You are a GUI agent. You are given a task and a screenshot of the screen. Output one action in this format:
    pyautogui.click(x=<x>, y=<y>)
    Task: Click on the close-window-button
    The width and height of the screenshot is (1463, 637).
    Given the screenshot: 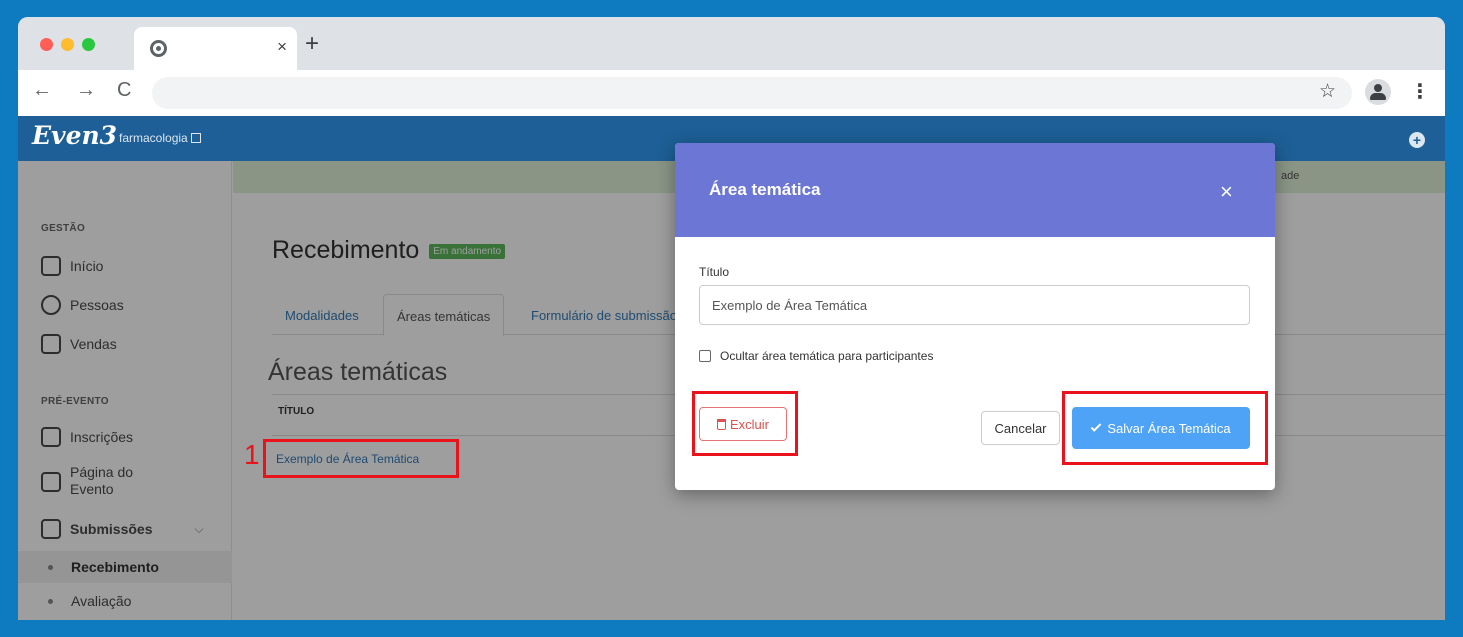 What is the action you would take?
    pyautogui.click(x=46, y=44)
    